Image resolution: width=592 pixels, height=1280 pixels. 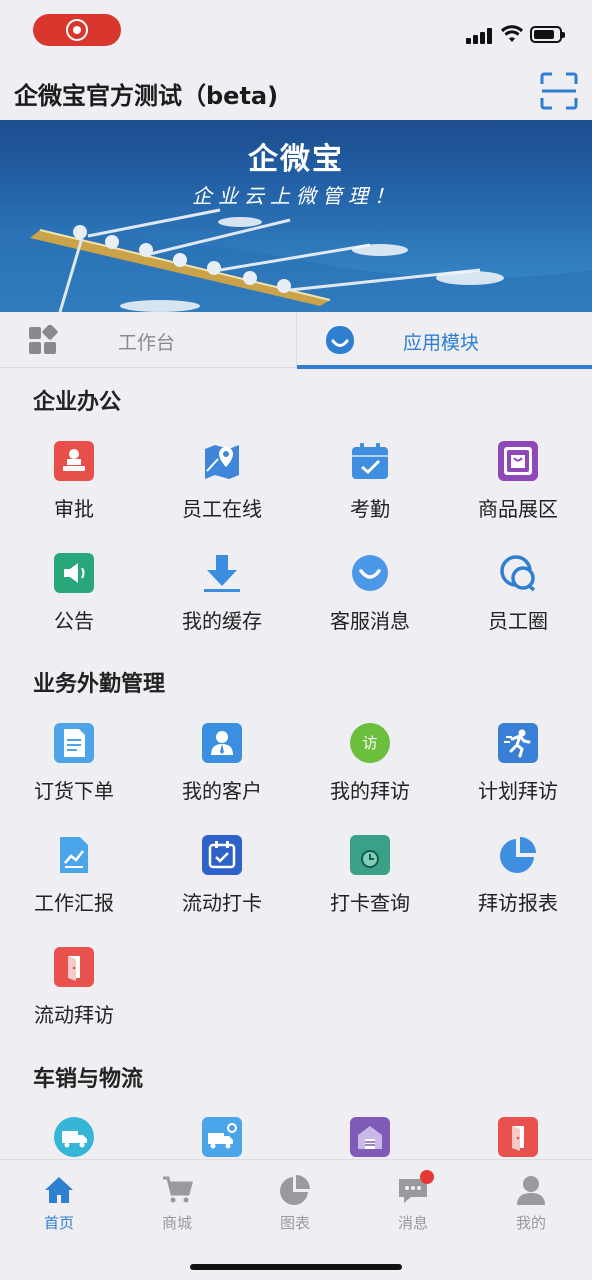 I want to click on module-label: 流动拜访, so click(x=74, y=1015).